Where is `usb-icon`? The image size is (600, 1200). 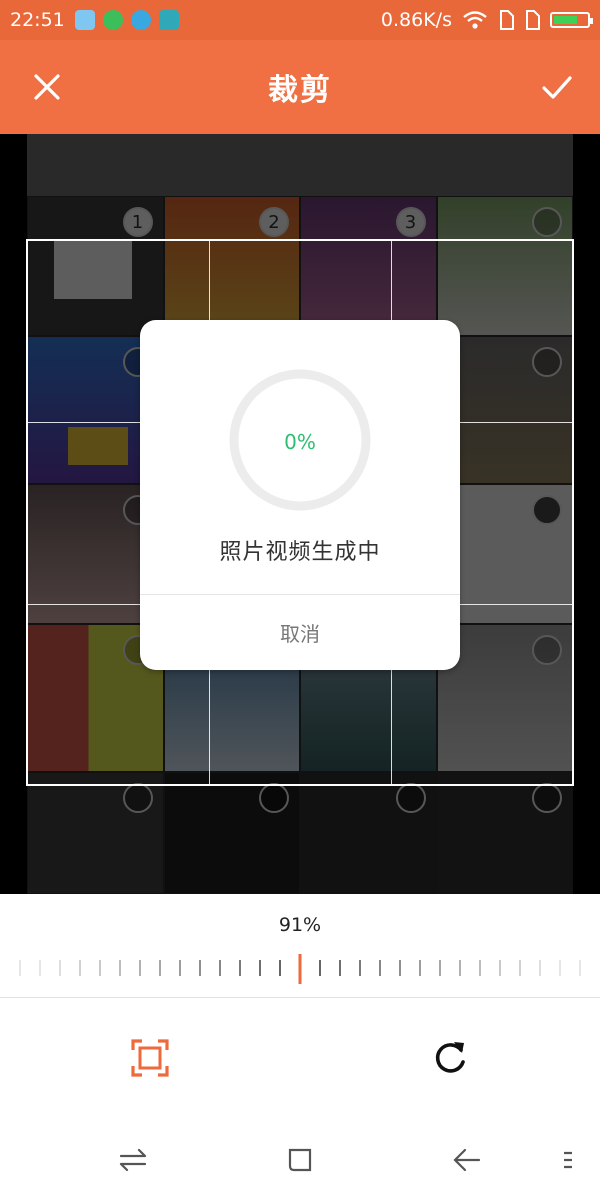
usb-icon is located at coordinates (168, 20).